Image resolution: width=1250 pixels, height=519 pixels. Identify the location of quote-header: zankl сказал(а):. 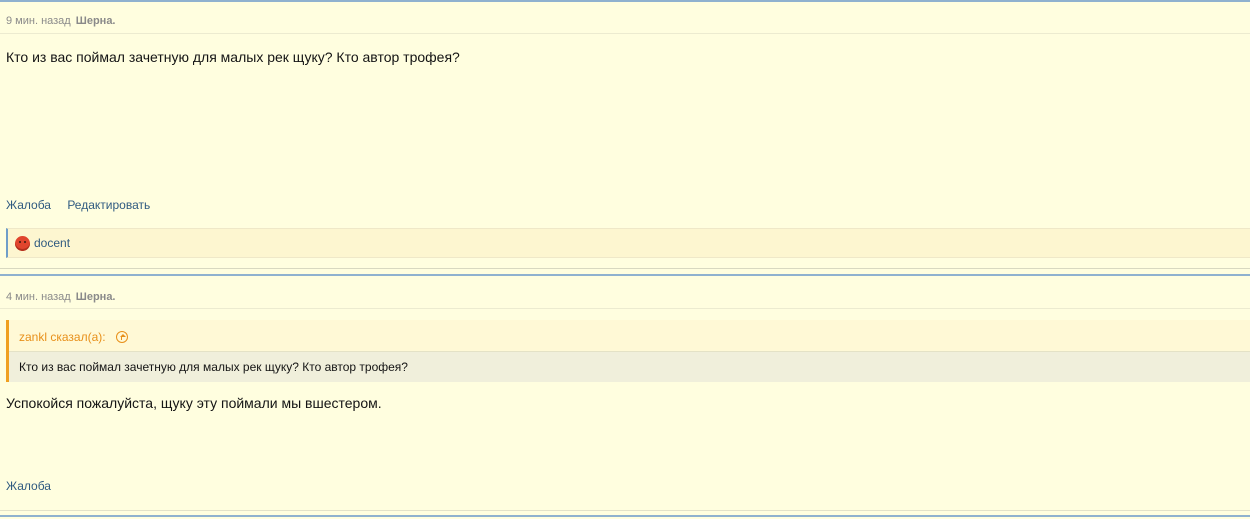
(73, 337).